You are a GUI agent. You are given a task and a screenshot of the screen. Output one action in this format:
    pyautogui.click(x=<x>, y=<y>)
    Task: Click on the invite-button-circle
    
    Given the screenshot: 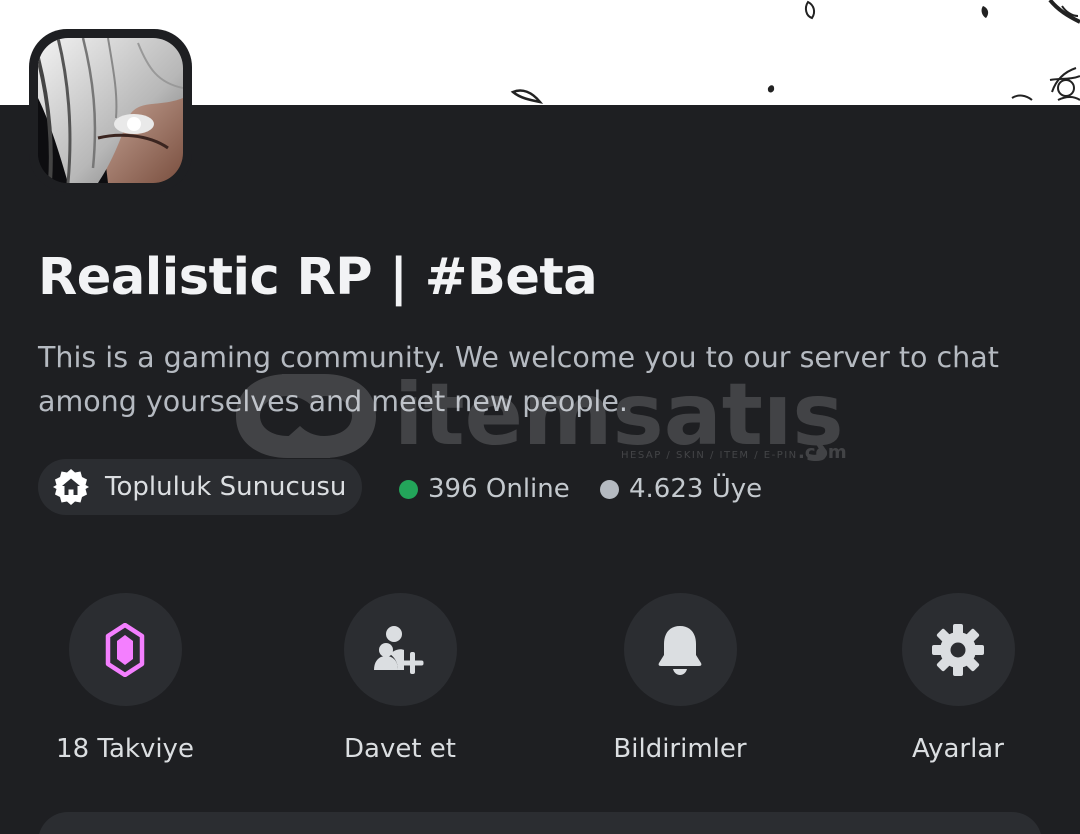 What is the action you would take?
    pyautogui.click(x=400, y=649)
    